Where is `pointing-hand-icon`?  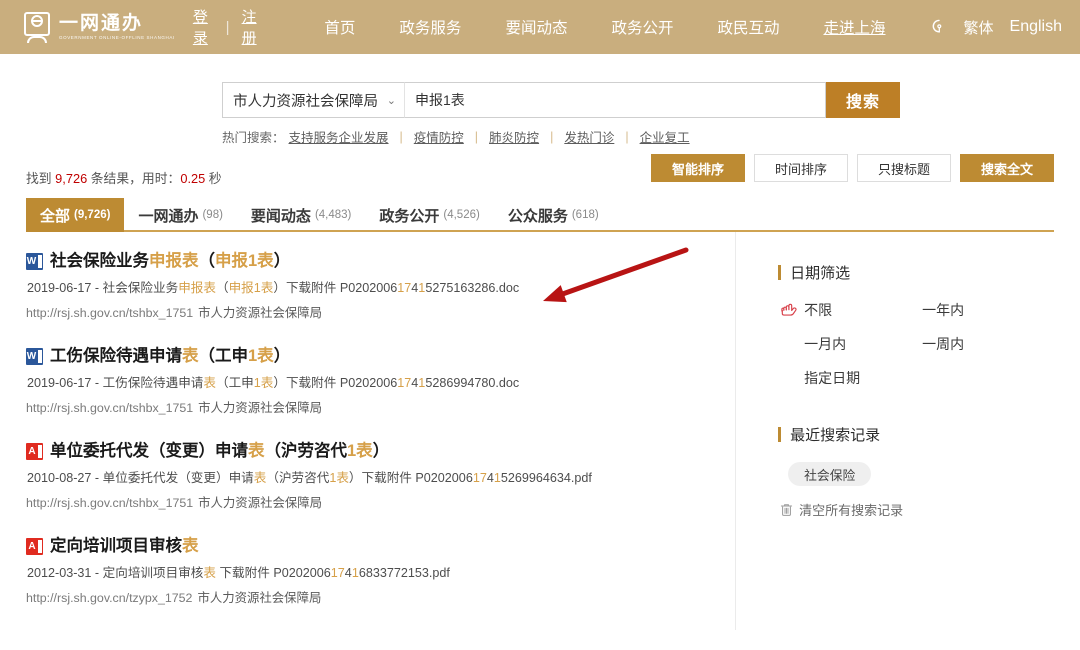
pointing-hand-icon is located at coordinates (789, 309).